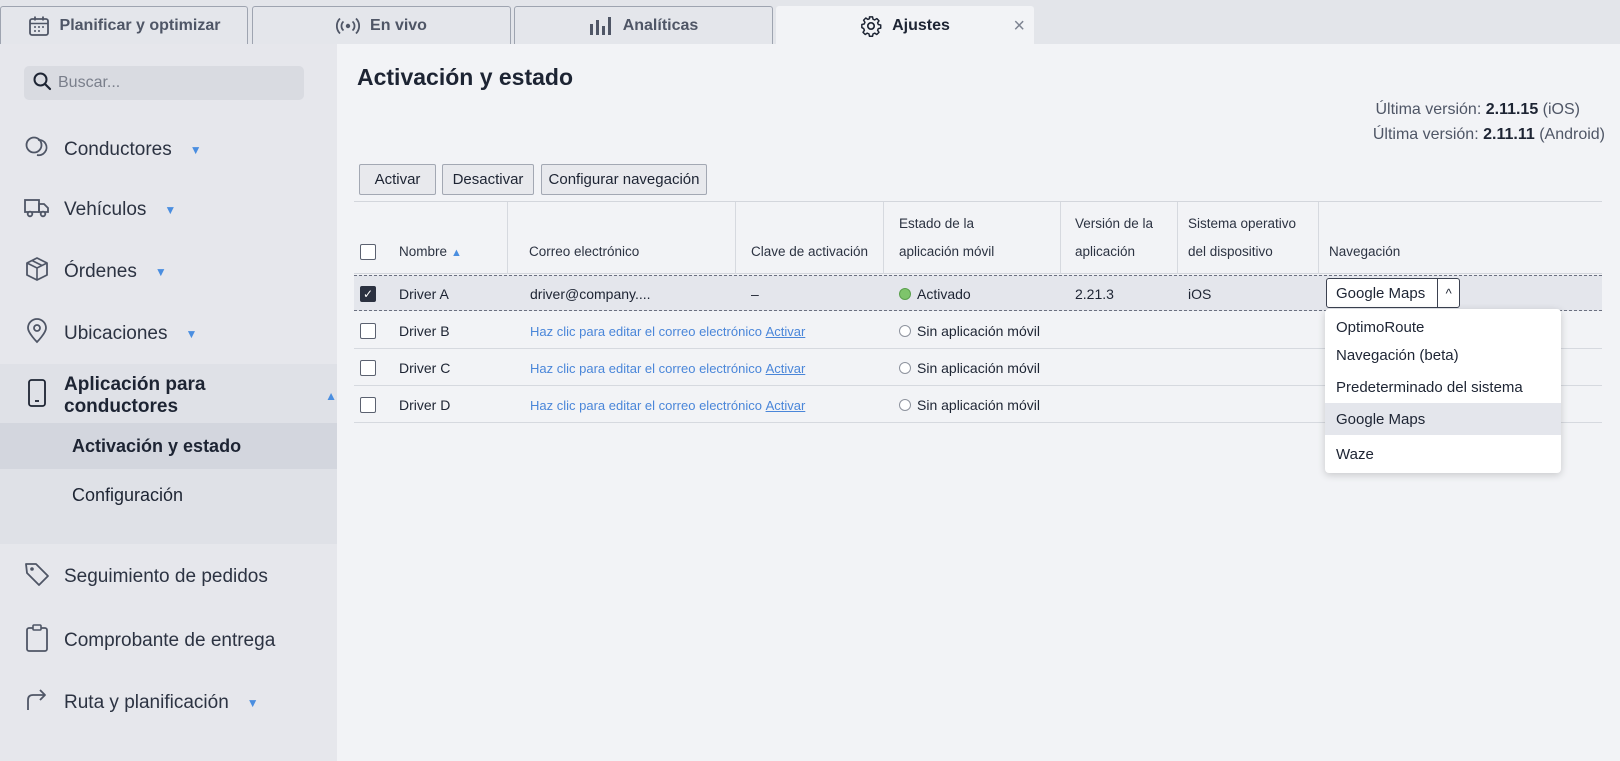  Describe the element at coordinates (37, 396) in the screenshot. I see `phone-icon` at that location.